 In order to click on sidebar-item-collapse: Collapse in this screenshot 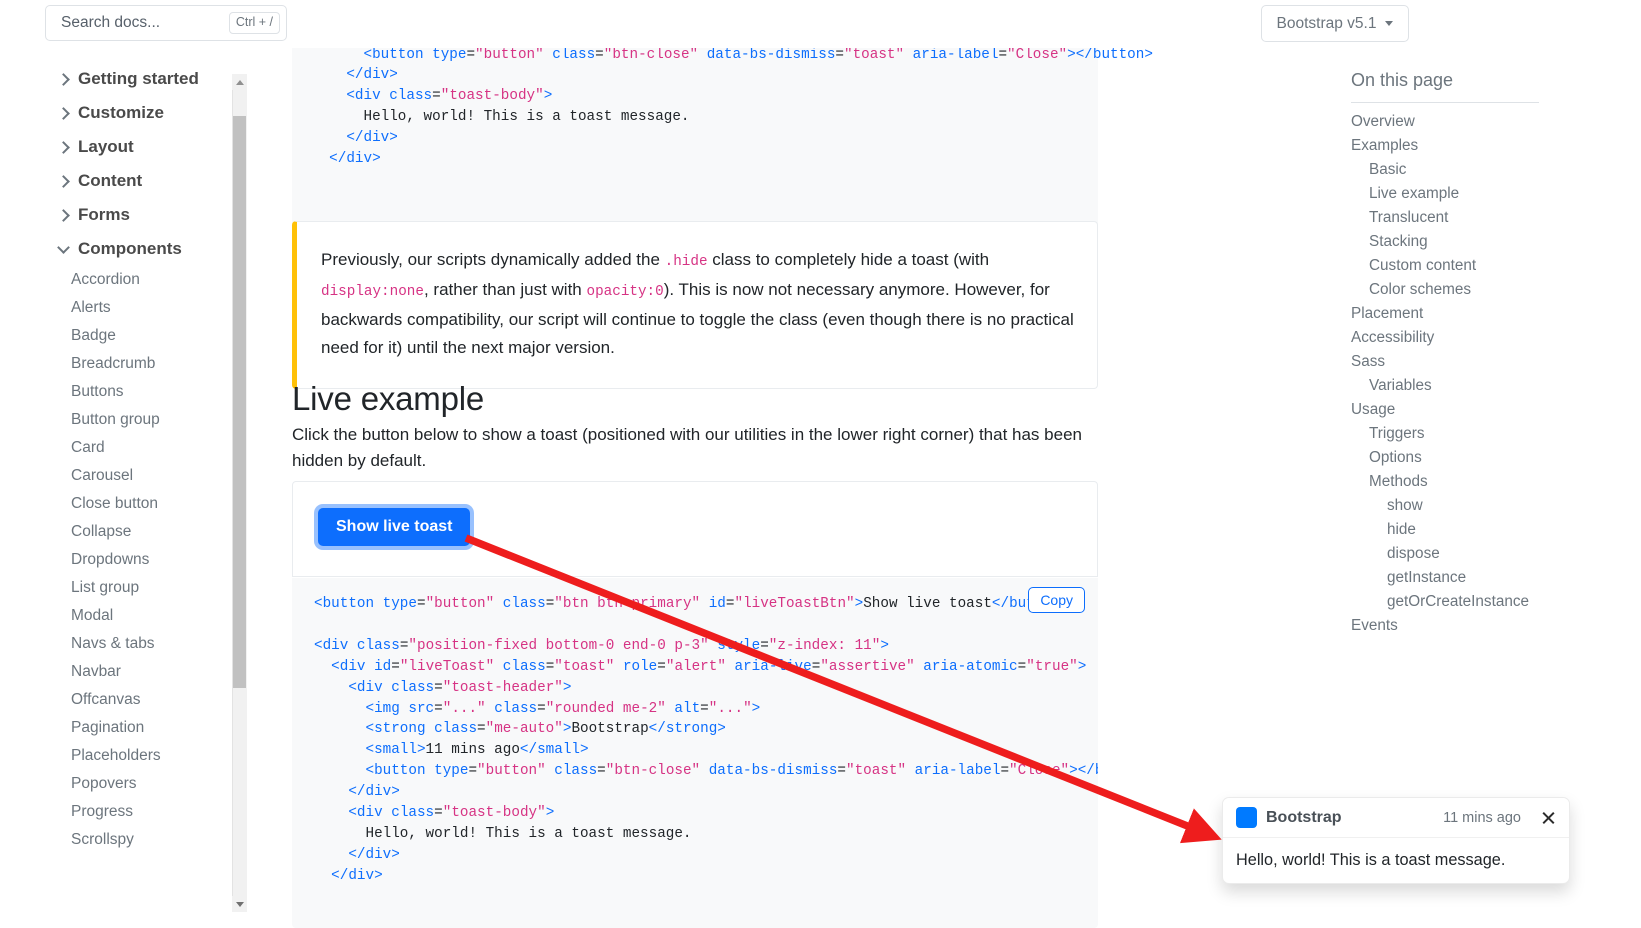, I will do `click(153, 532)`.